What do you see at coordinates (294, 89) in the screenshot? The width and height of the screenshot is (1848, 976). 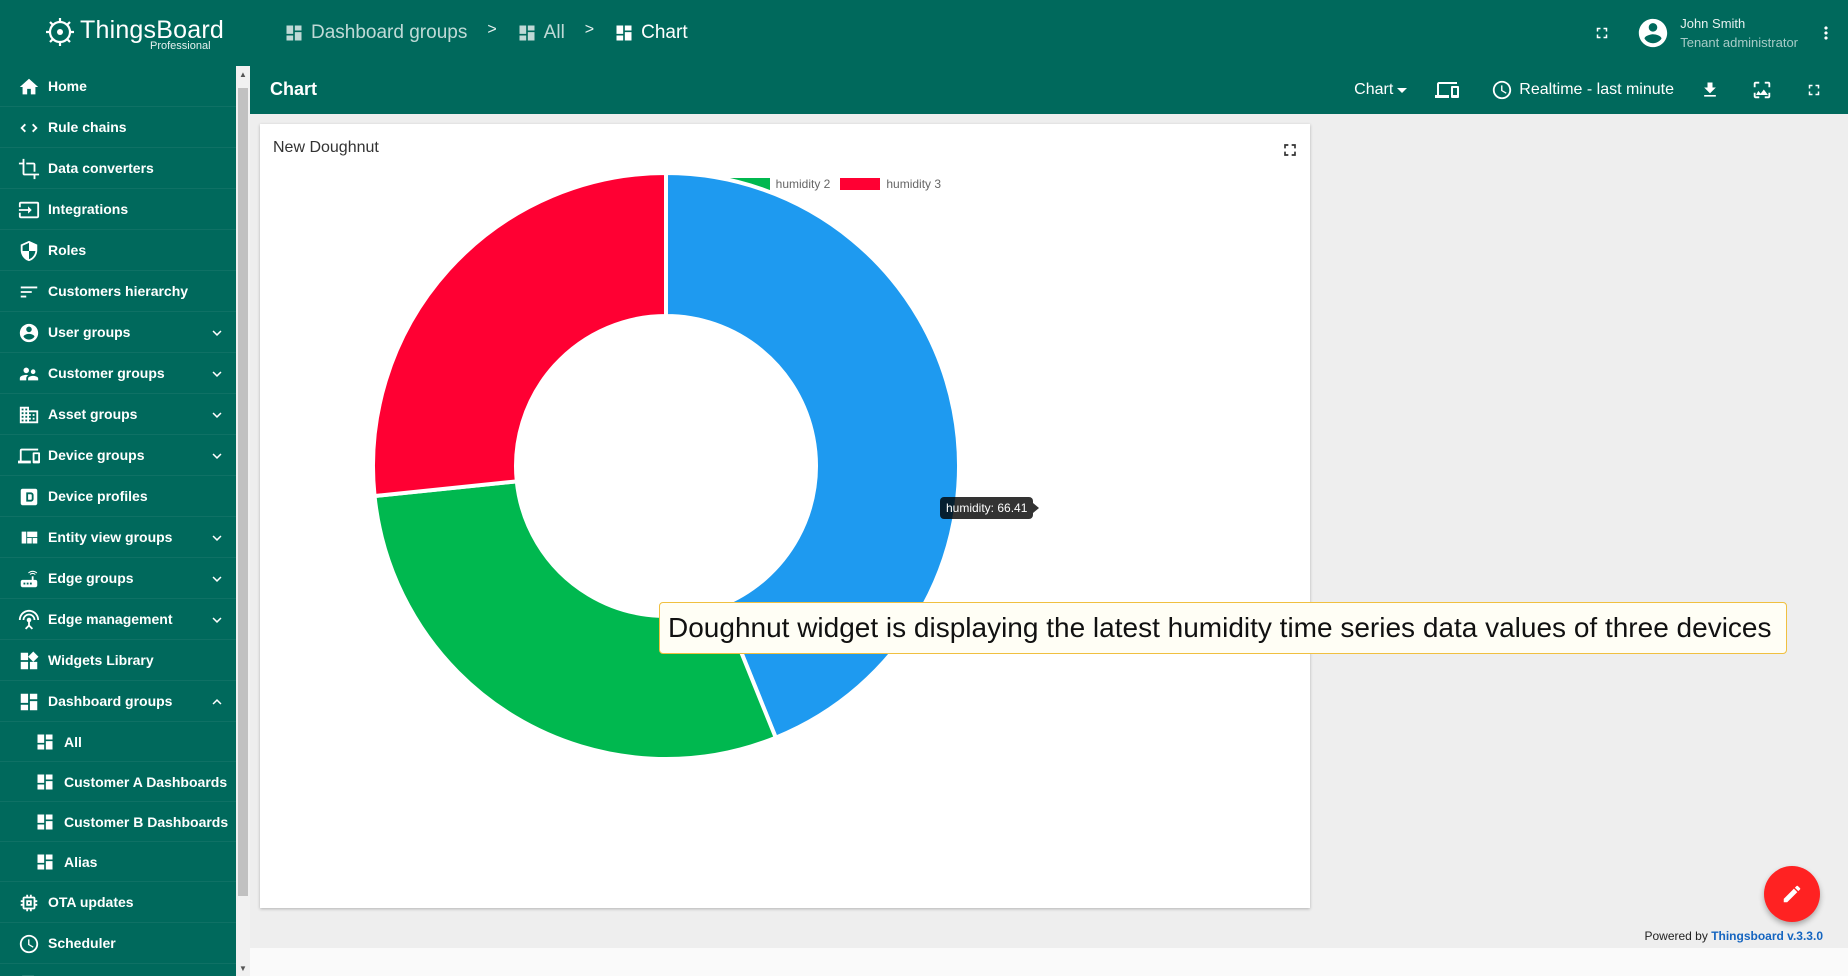 I see `dashboard-title: Chart` at bounding box center [294, 89].